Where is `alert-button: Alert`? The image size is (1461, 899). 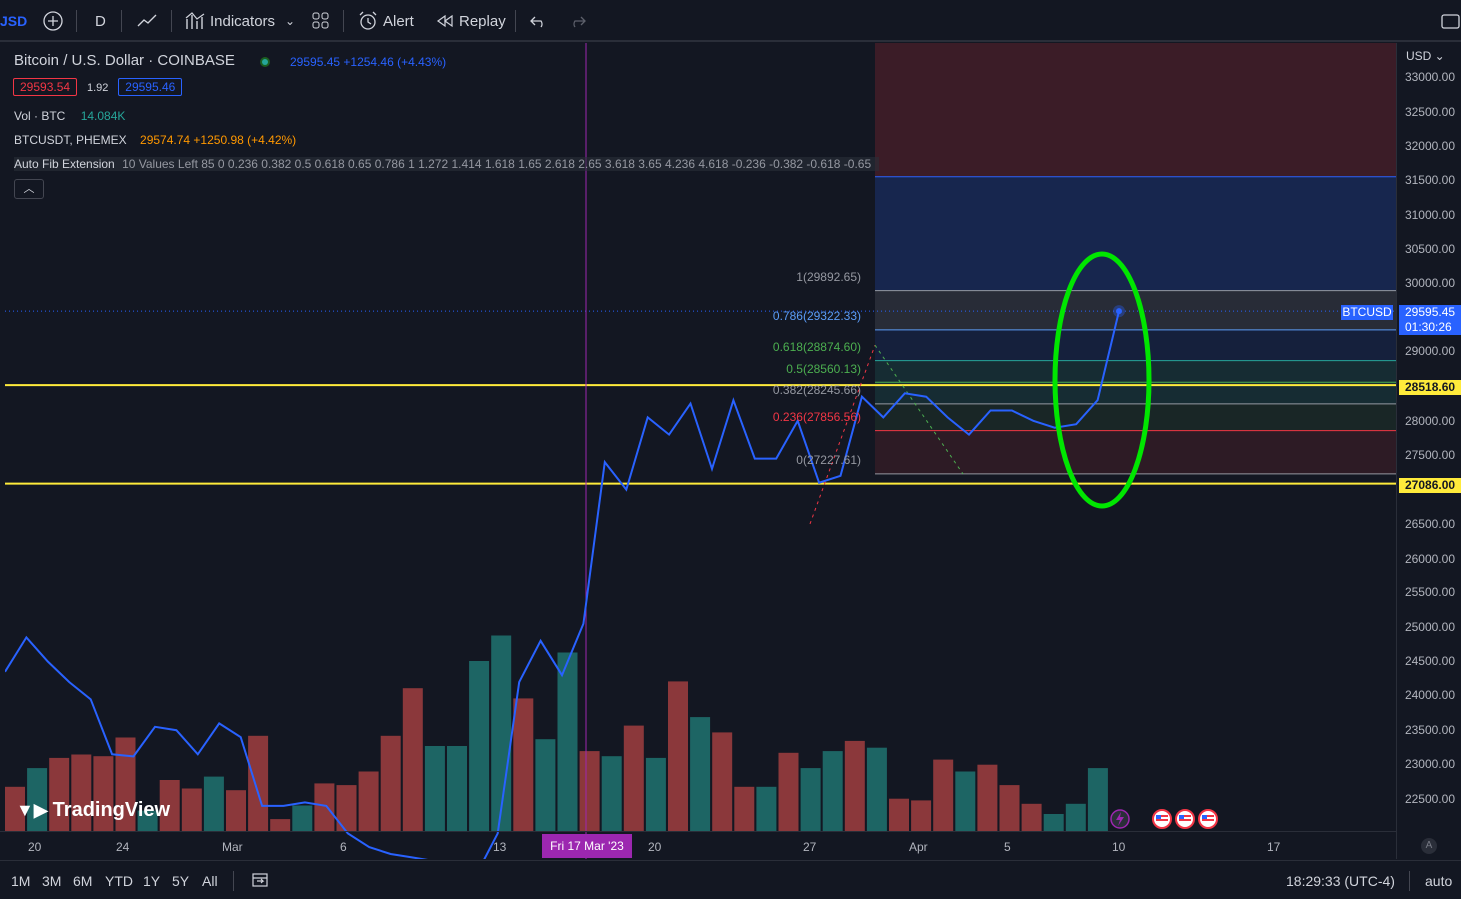 alert-button: Alert is located at coordinates (385, 21).